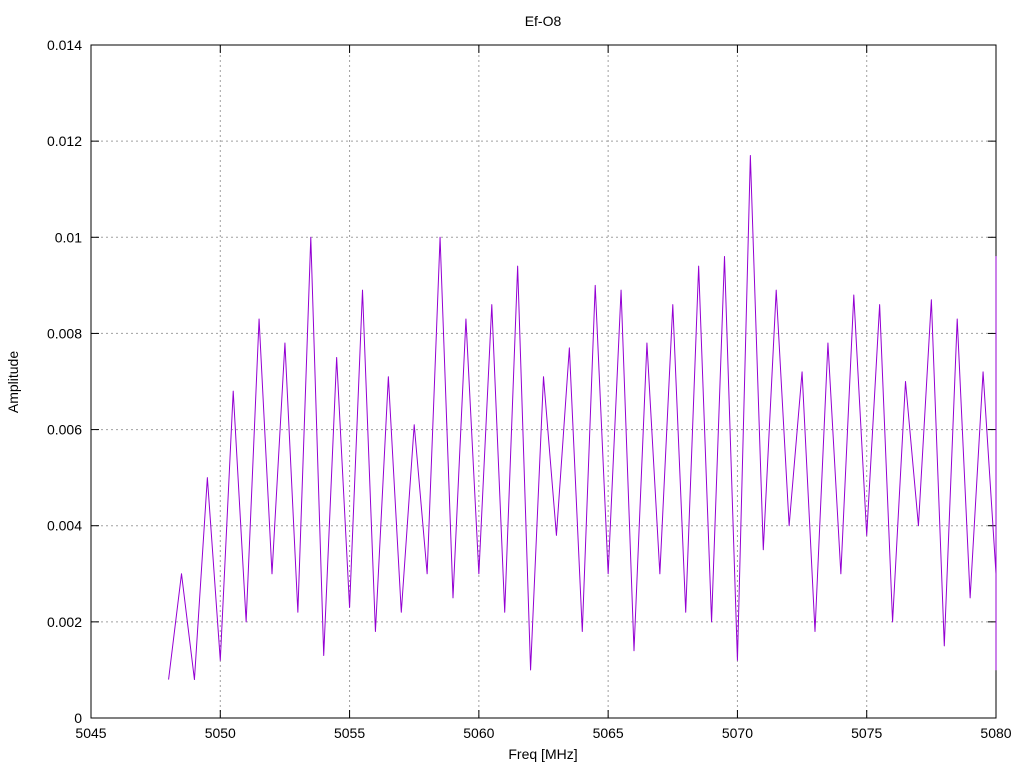 Image resolution: width=1024 pixels, height=768 pixels. I want to click on x-tick-label: 5080, so click(995, 733).